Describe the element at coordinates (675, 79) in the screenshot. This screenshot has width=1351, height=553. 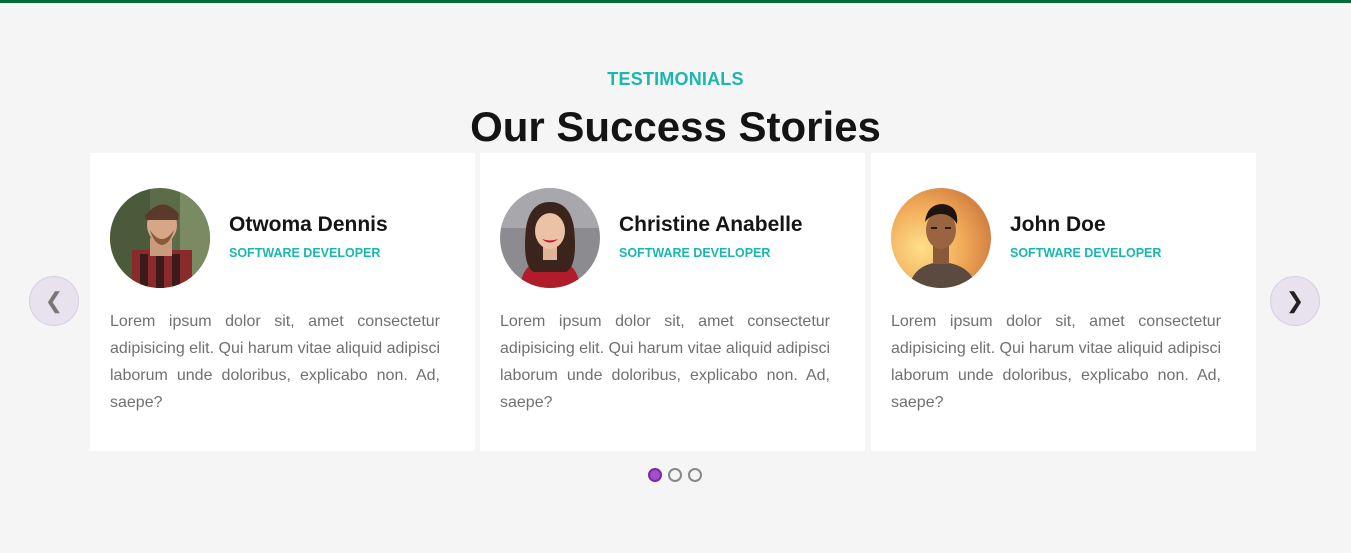
I see `section-eyebrow: TESTIMONIALS` at that location.